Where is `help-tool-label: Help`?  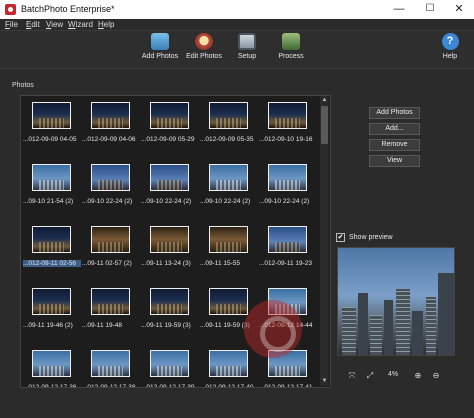
help-tool-label: Help is located at coordinates (450, 56).